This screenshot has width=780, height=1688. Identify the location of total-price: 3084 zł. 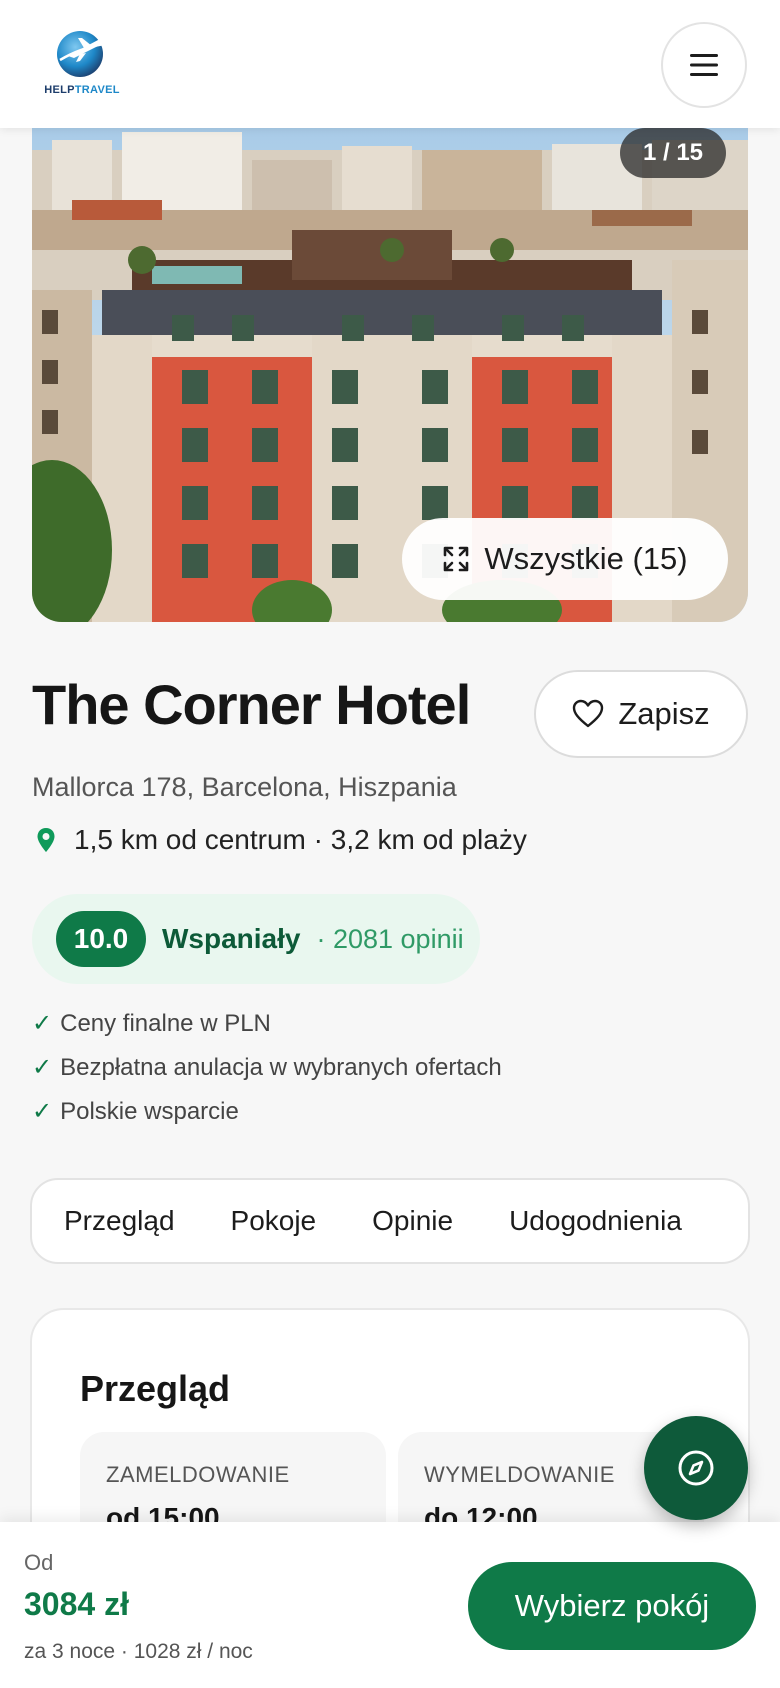
(76, 1604).